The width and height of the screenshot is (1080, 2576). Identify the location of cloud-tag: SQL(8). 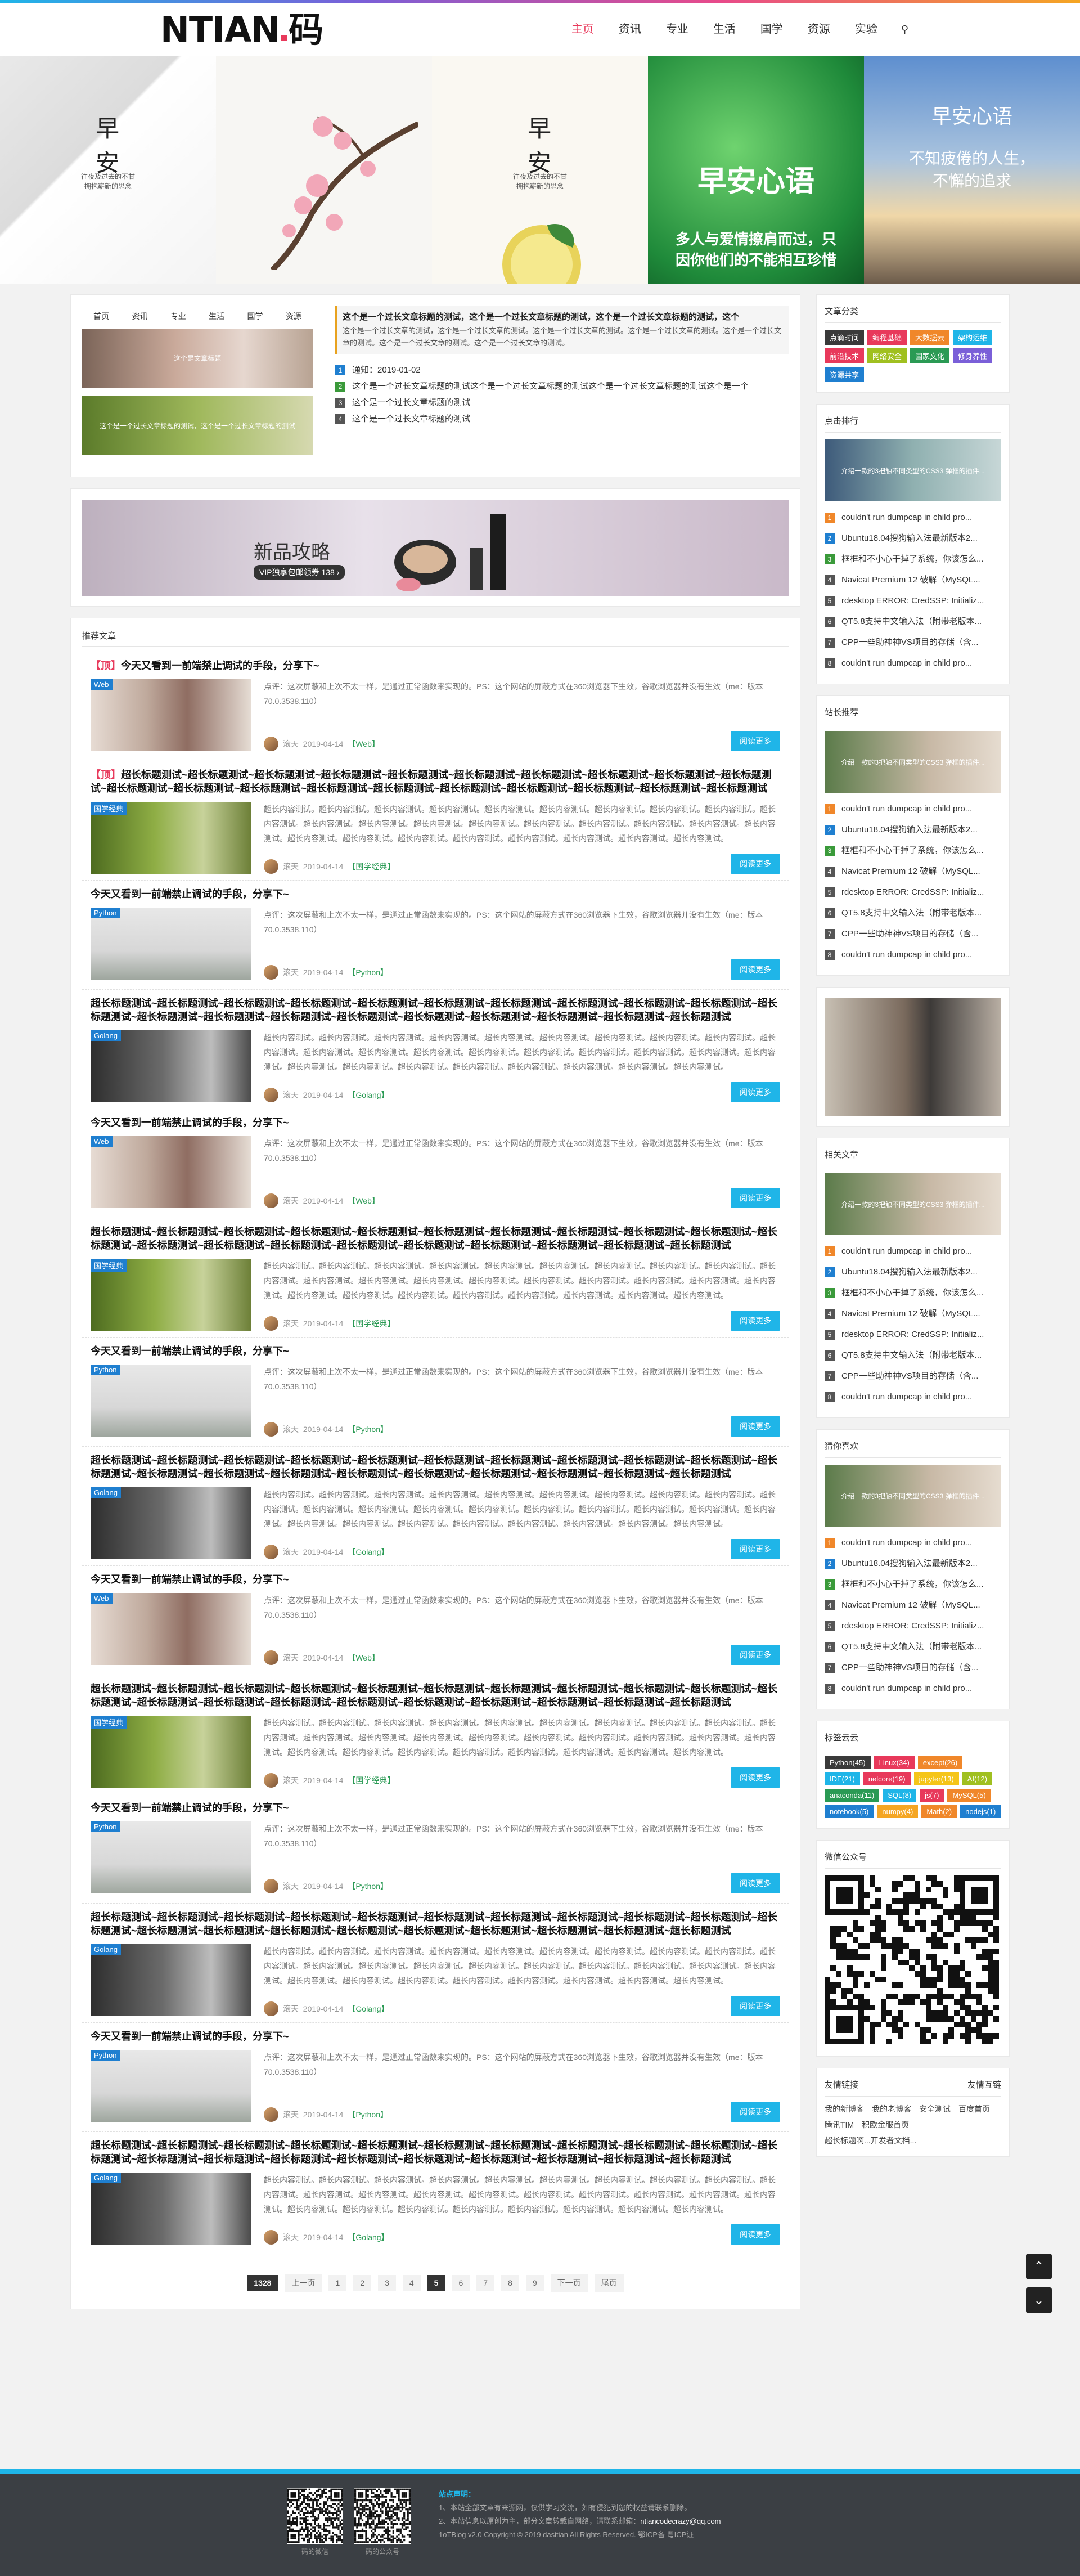
(900, 1795).